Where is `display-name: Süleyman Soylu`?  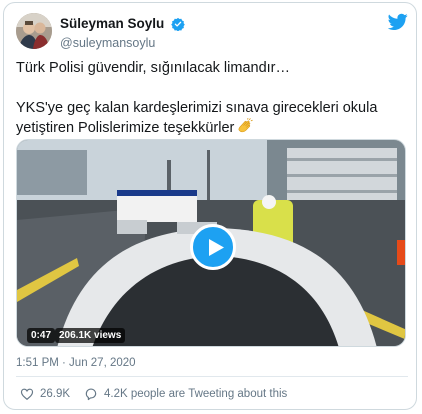
display-name: Süleyman Soylu is located at coordinates (112, 23).